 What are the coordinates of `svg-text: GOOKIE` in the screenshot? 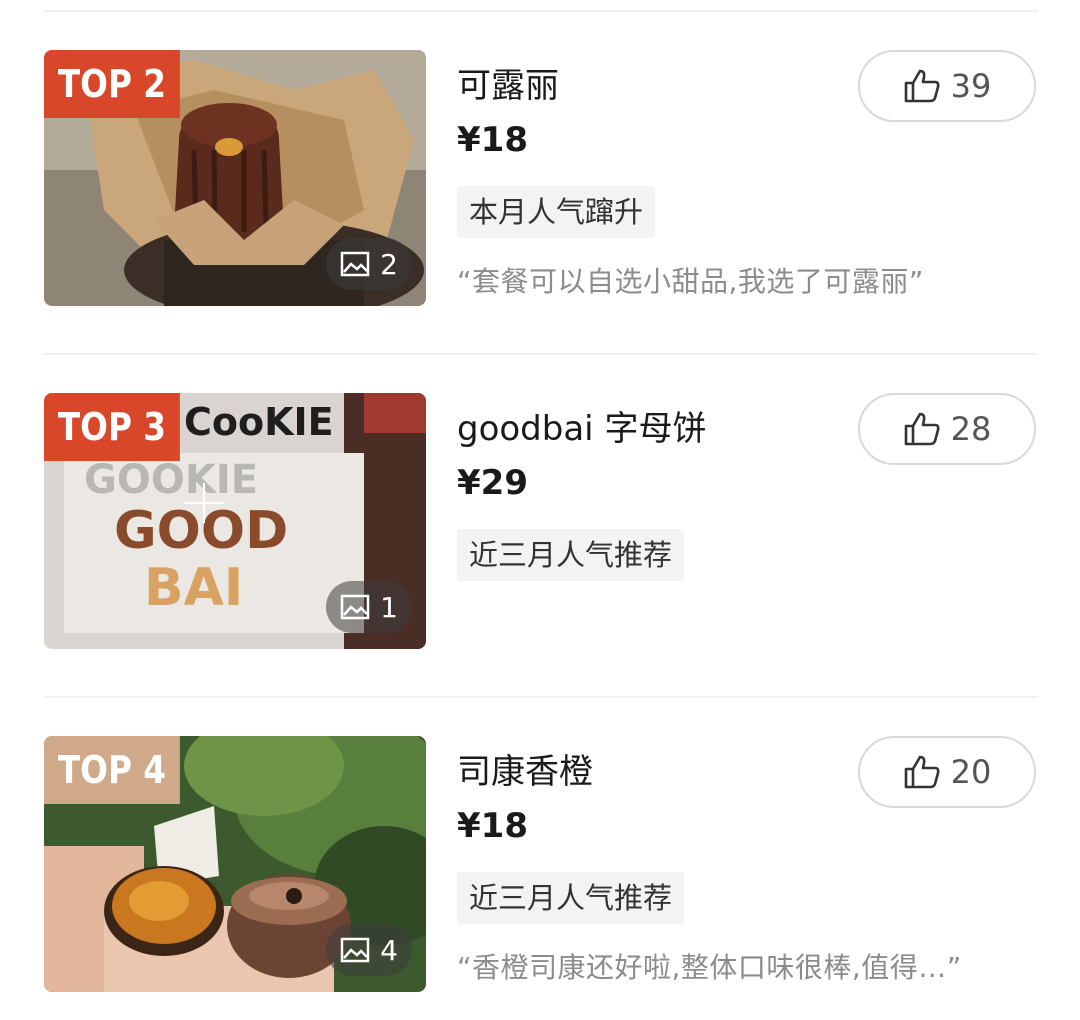 It's located at (171, 480).